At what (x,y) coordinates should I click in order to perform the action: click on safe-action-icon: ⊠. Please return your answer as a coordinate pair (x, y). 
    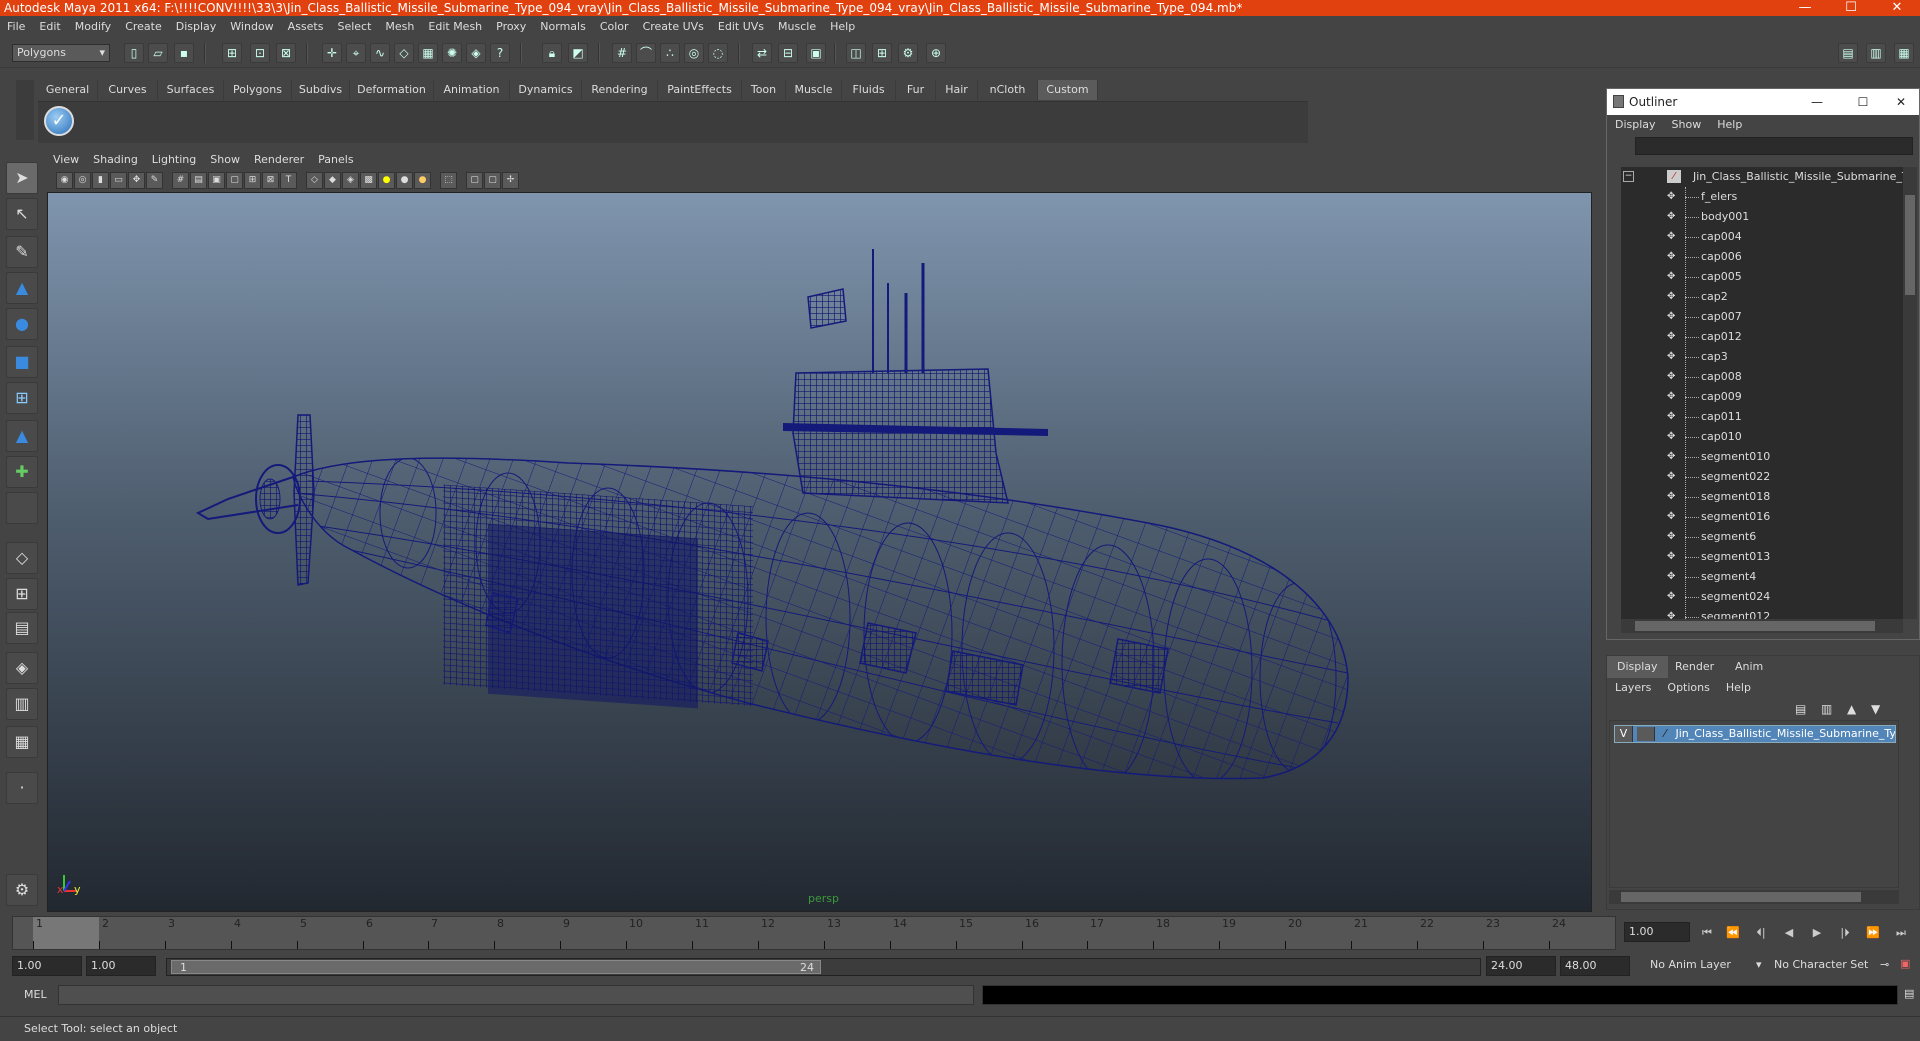
    Looking at the image, I should click on (270, 180).